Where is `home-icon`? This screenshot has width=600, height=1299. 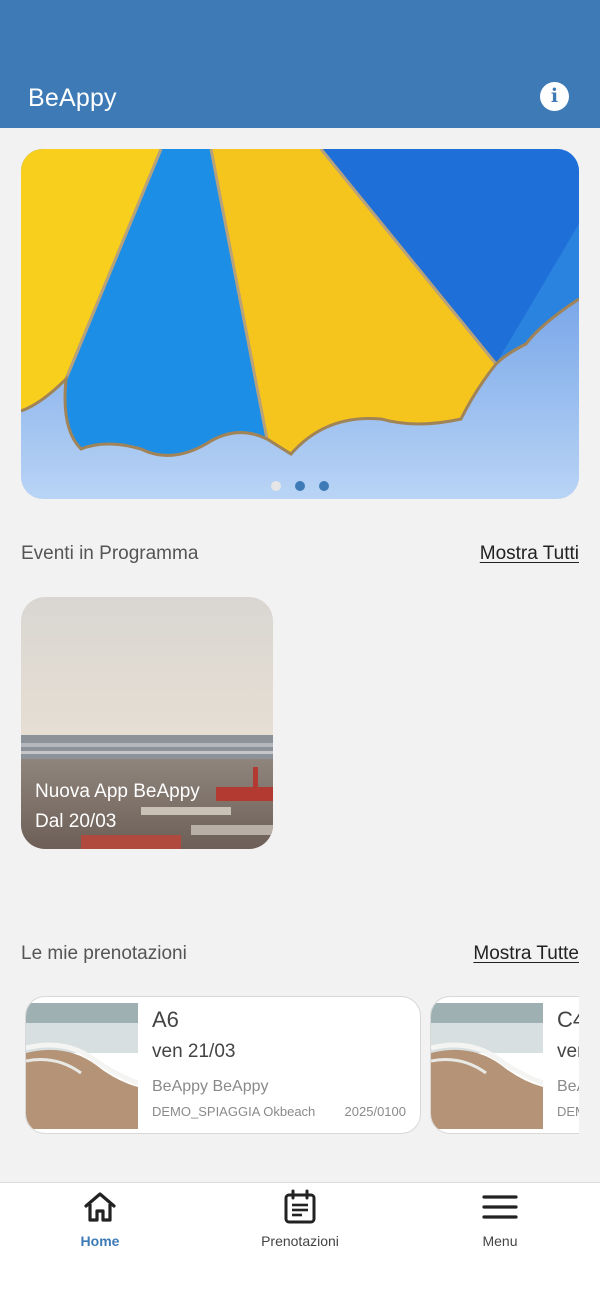 home-icon is located at coordinates (100, 1207).